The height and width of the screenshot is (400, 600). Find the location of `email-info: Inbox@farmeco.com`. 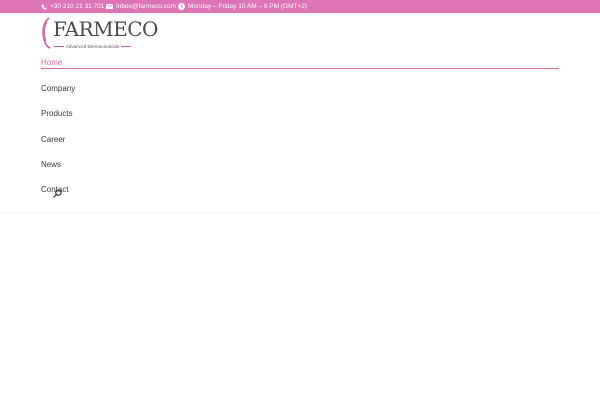

email-info: Inbox@farmeco.com is located at coordinates (141, 6).